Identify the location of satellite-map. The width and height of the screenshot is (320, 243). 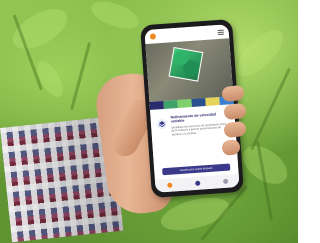
(189, 70).